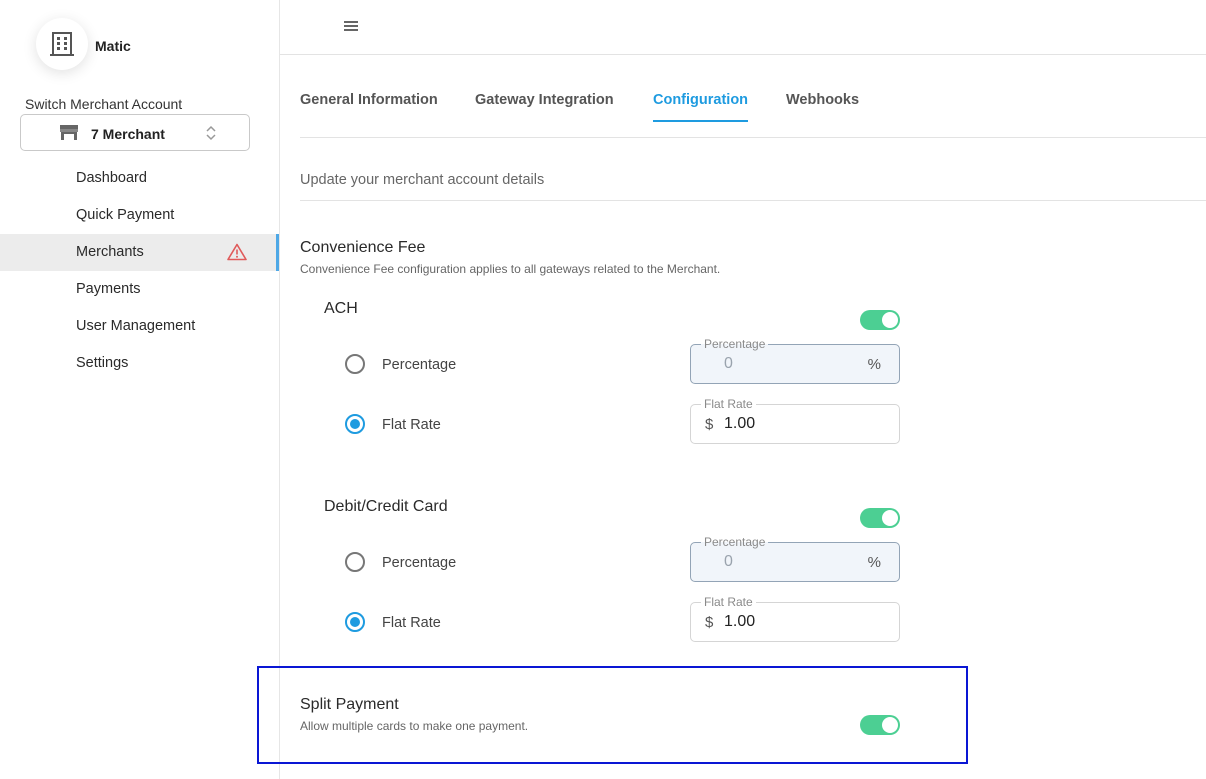  Describe the element at coordinates (136, 326) in the screenshot. I see `sidebar-item-label: User Management` at that location.